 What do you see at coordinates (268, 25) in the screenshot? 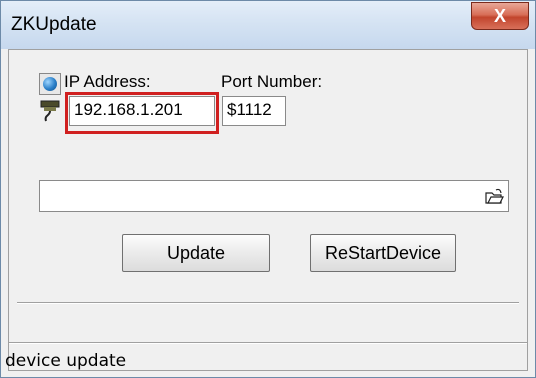
I see `title-bar: ZKUpdate X` at bounding box center [268, 25].